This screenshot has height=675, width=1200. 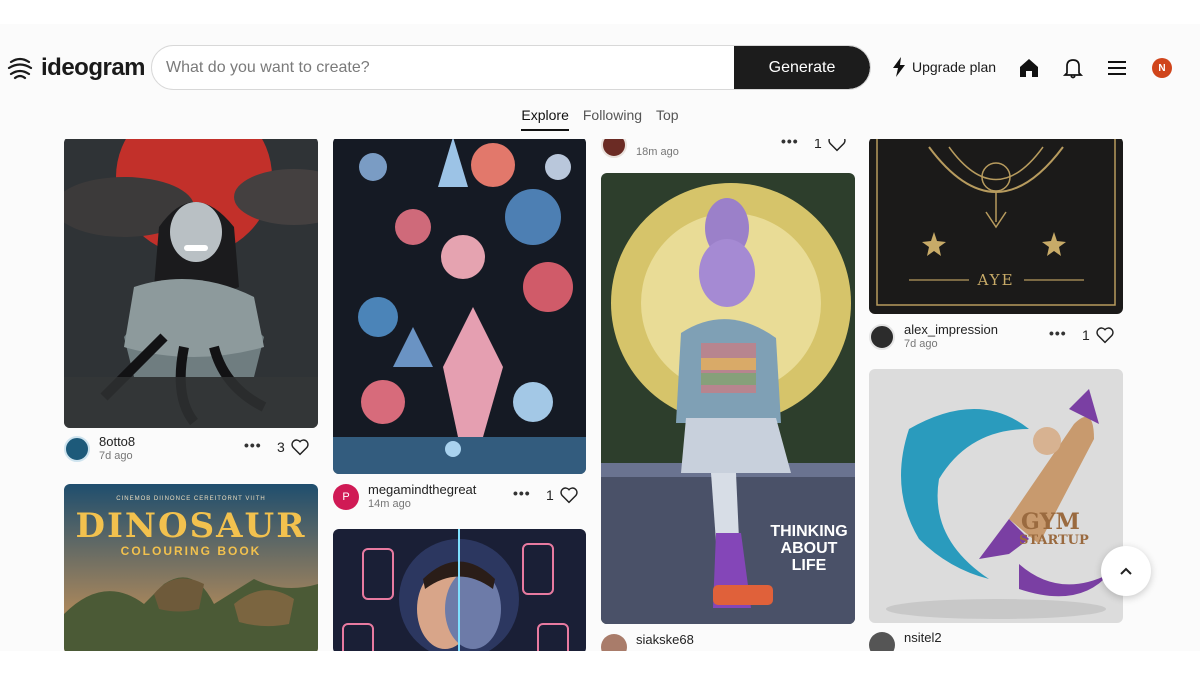 I want to click on generate-button: Generate, so click(x=802, y=67).